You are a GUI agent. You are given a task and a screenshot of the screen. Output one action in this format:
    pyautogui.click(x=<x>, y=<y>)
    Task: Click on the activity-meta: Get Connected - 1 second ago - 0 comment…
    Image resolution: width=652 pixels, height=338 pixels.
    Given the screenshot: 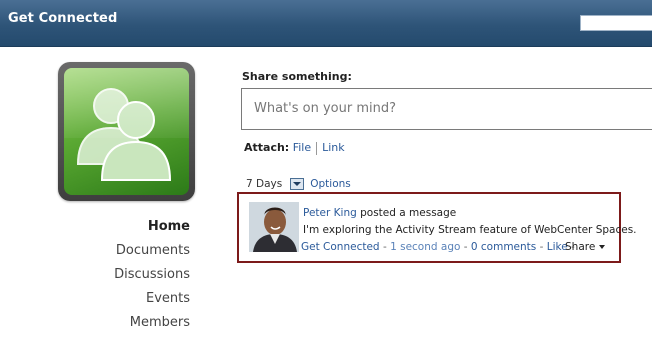 What is the action you would take?
    pyautogui.click(x=438, y=247)
    